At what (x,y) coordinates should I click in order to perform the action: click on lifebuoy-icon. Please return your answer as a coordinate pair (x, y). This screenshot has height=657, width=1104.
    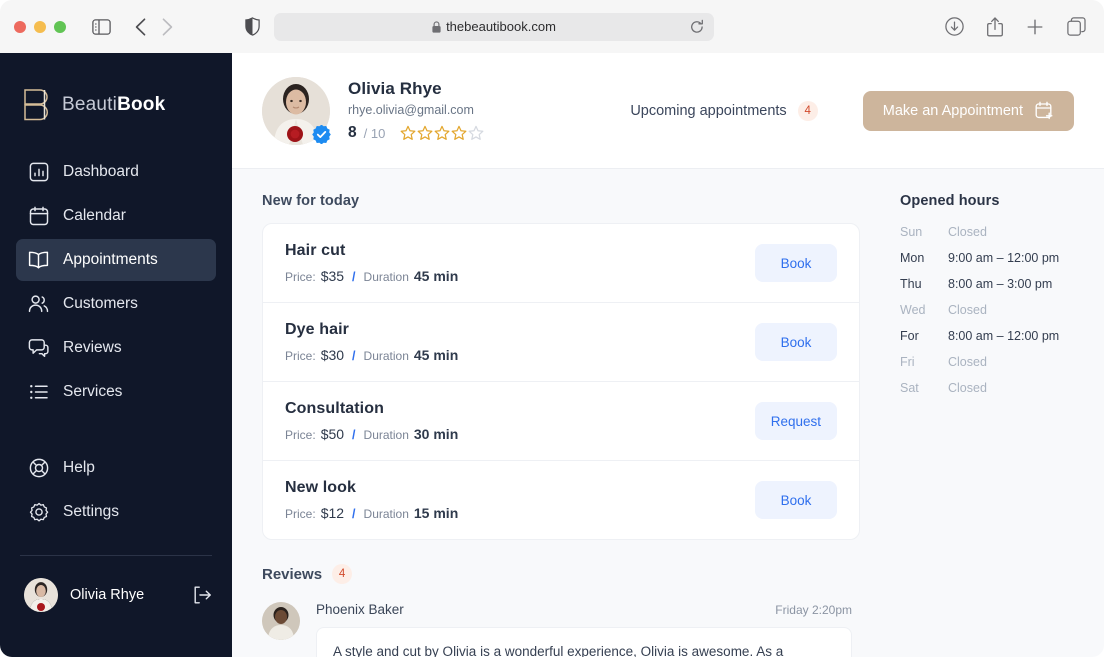
    Looking at the image, I should click on (38, 468).